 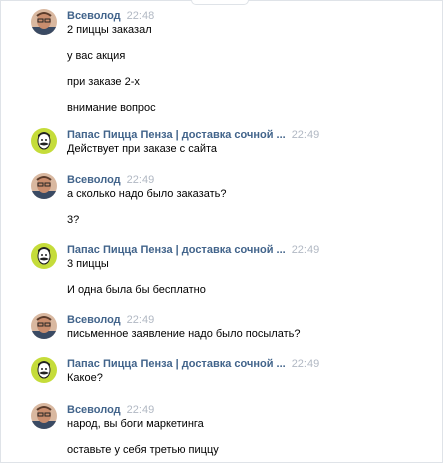 What do you see at coordinates (88, 264) in the screenshot?
I see `message-text: 3 пиццы` at bounding box center [88, 264].